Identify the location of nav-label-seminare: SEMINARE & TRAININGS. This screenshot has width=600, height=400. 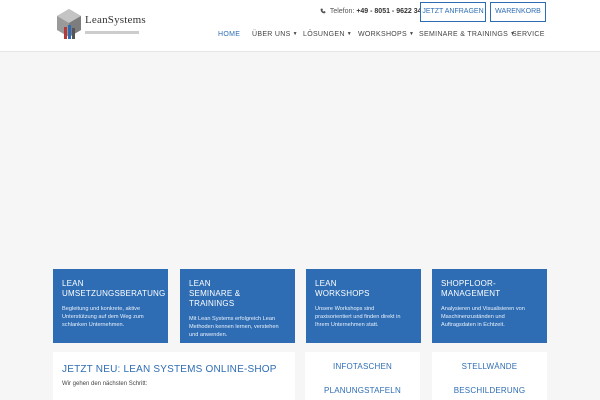
(464, 34).